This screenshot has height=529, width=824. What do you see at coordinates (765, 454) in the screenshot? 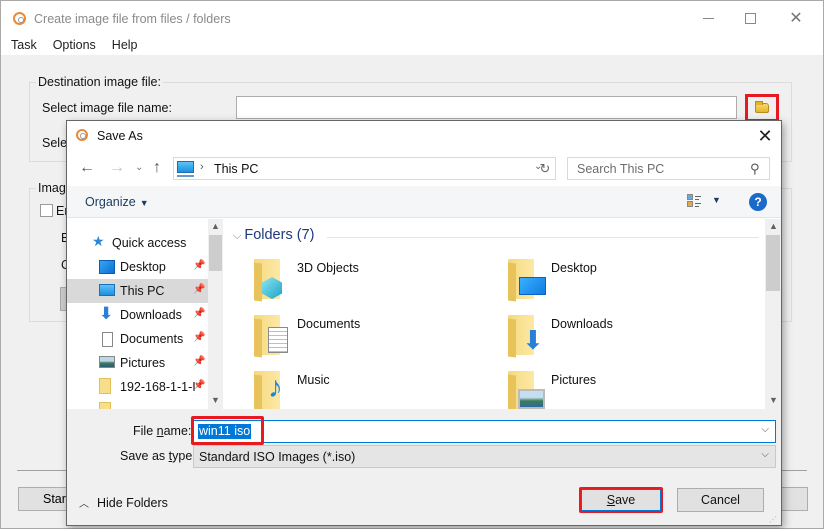
I see `save-as-type-dropdown-icon: ⌵` at bounding box center [765, 454].